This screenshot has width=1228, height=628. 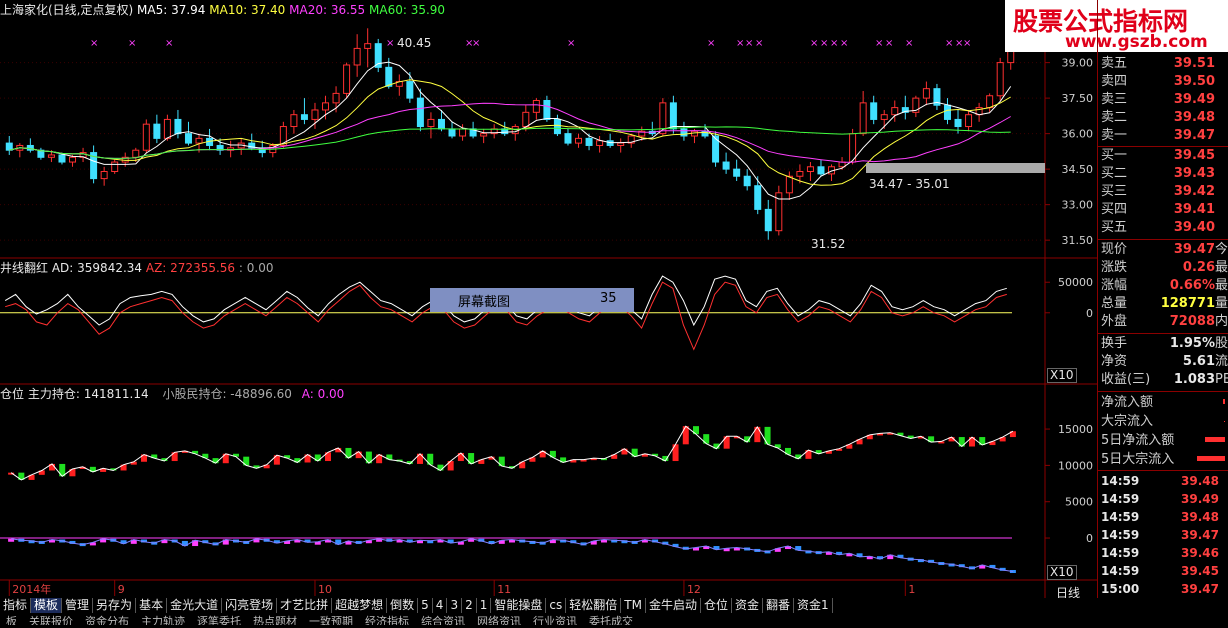 I want to click on quote-stat-extra-label: PE, so click(x=1221, y=379).